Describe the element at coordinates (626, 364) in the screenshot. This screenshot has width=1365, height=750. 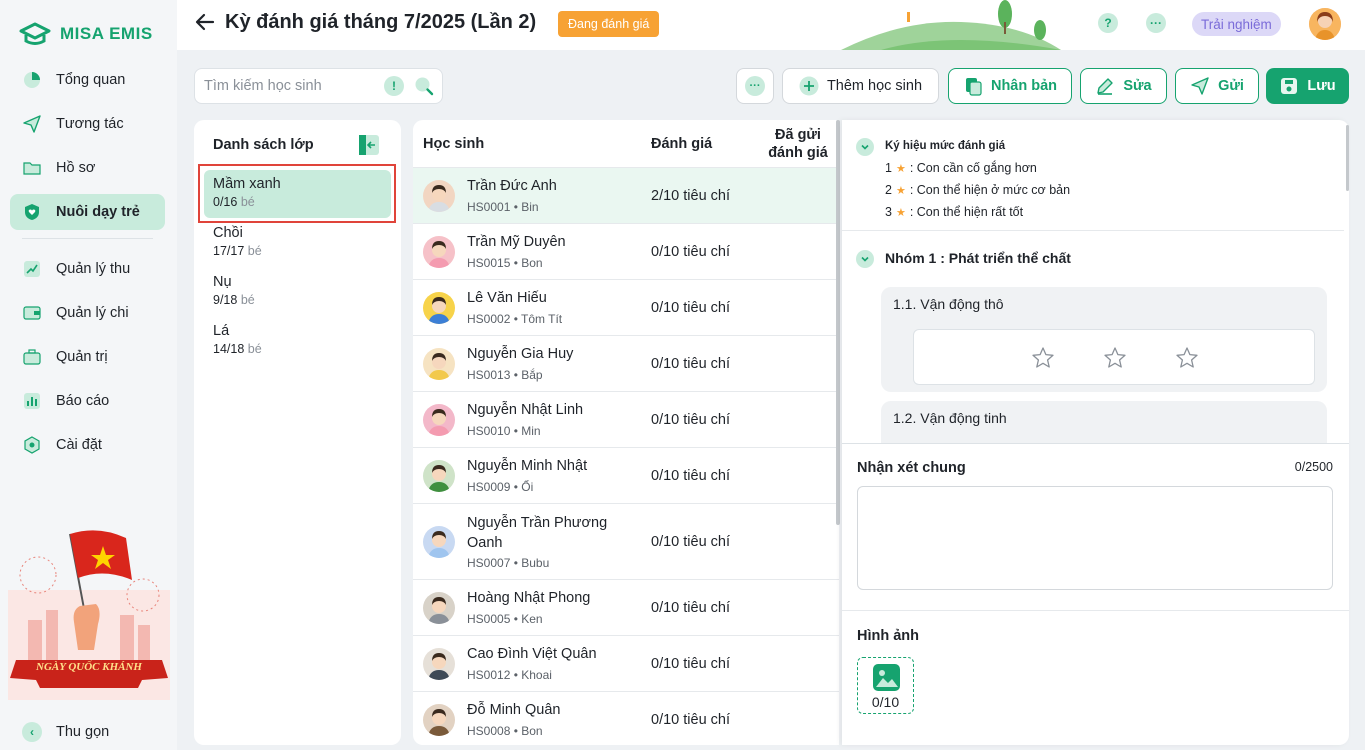
I see `table-row: Nguyễn Gia Huy HS0013 • Bắp 0/10 tiêu chí` at that location.